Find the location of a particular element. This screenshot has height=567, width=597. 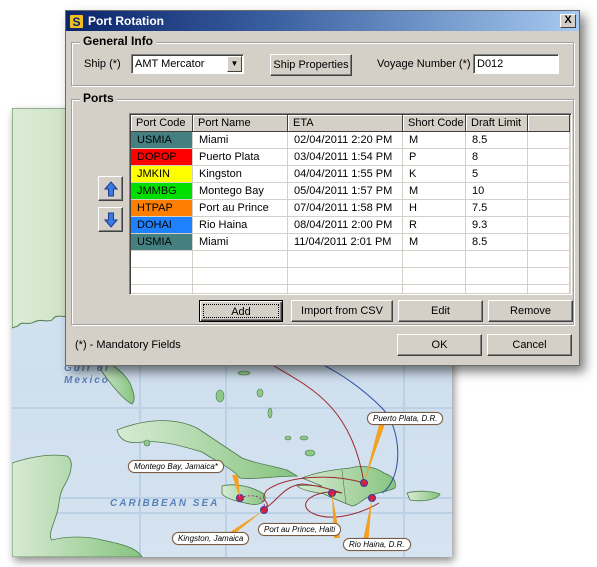

move-down-button is located at coordinates (110, 219).